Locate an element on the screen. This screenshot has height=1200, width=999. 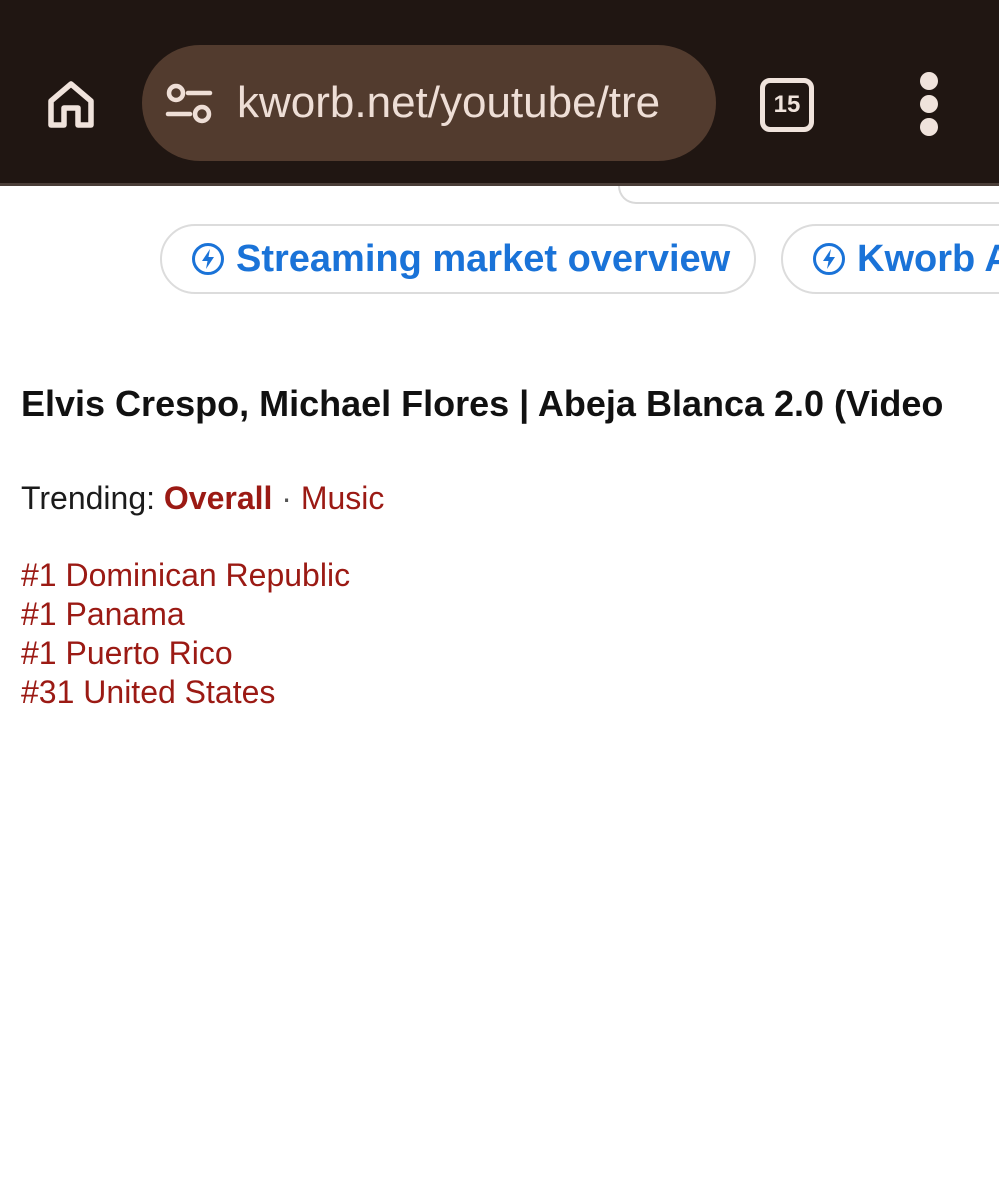
home-button is located at coordinates (71, 103).